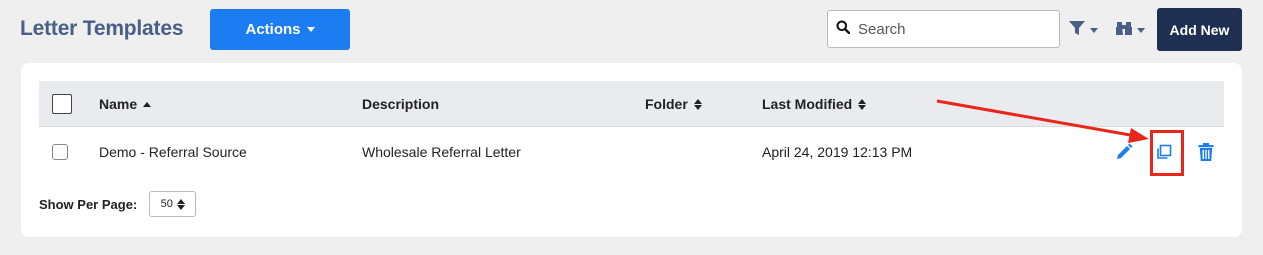 The image size is (1263, 255). I want to click on filter-dropdown-button, so click(1086, 30).